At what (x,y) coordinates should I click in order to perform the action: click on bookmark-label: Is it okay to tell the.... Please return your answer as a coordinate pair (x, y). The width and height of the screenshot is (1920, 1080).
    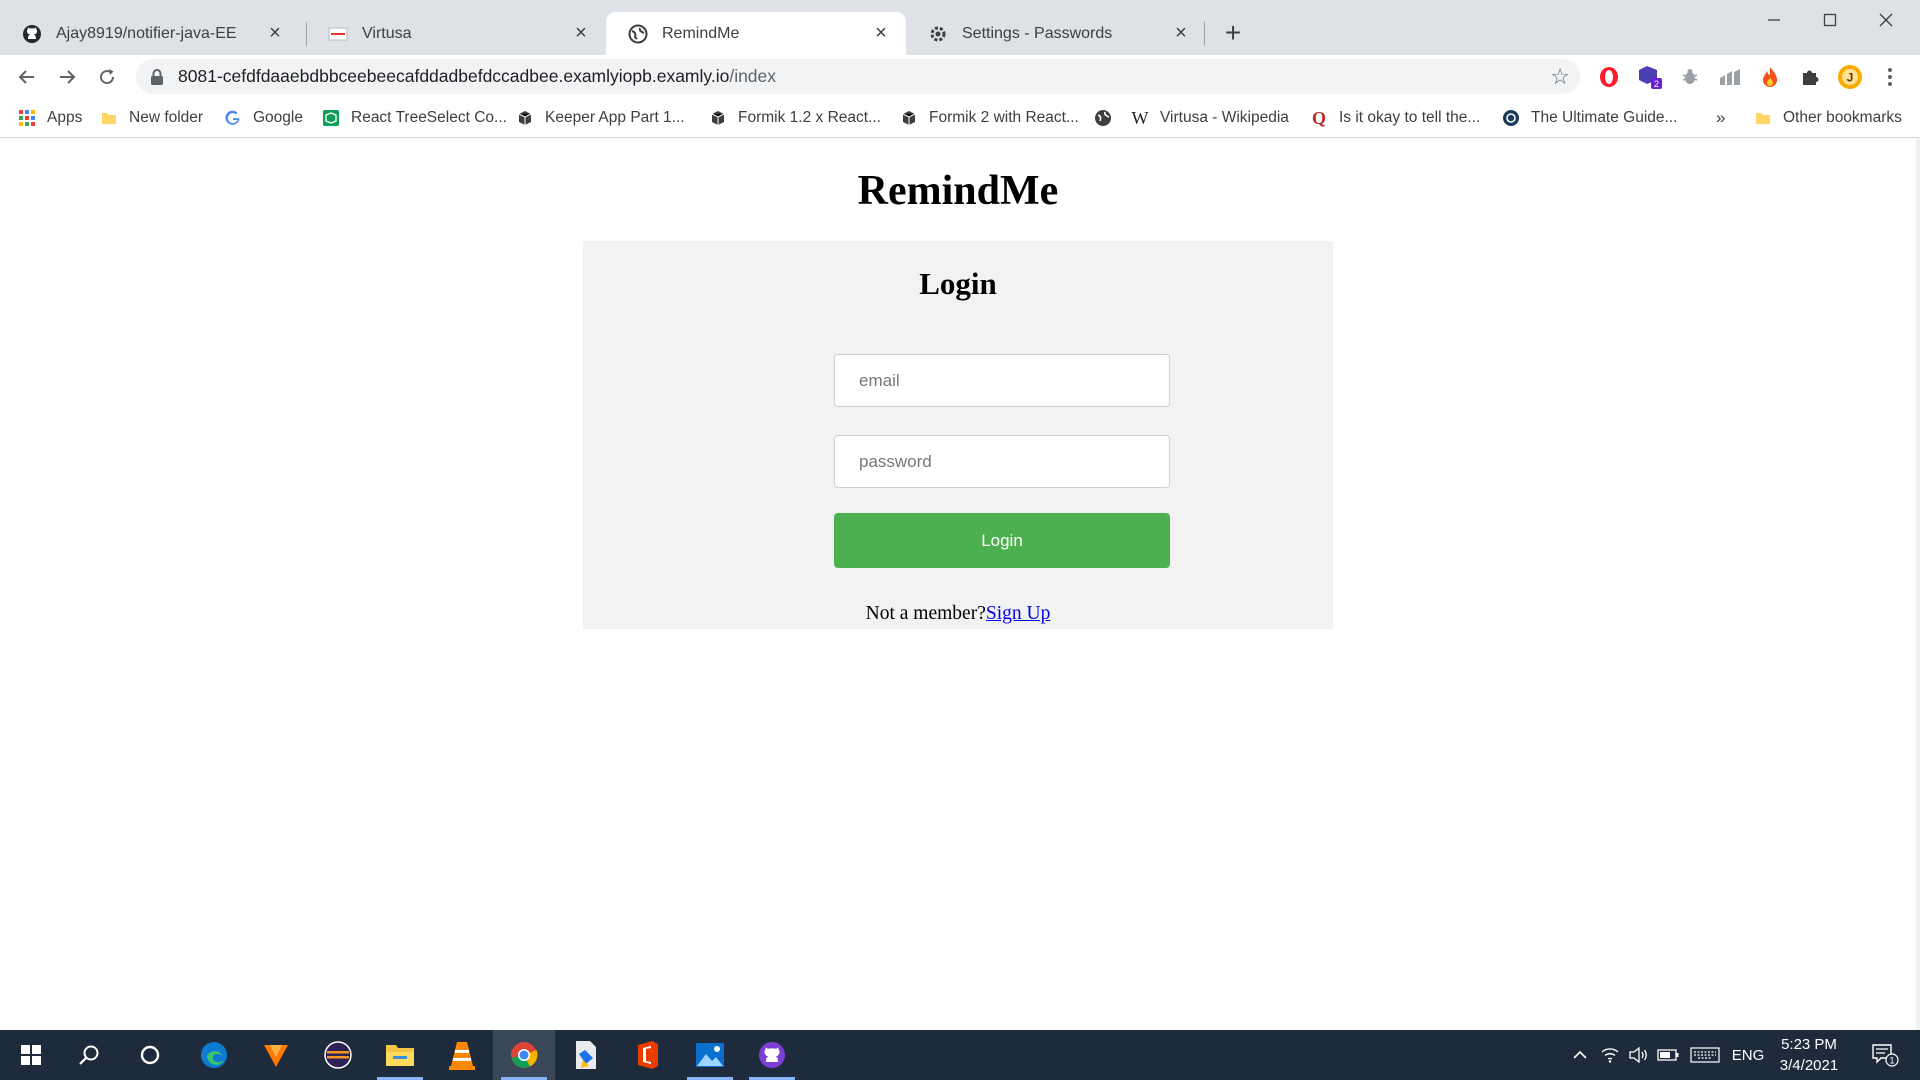
    Looking at the image, I should click on (1410, 117).